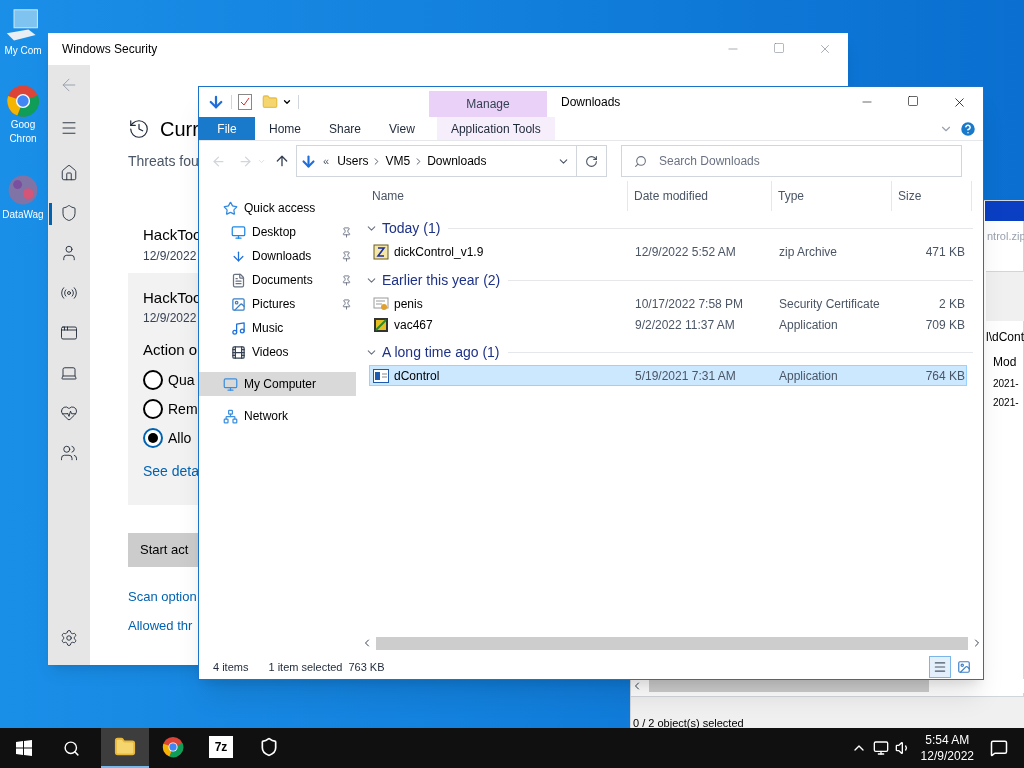  What do you see at coordinates (947, 740) in the screenshot?
I see `time-text: 5:54 AM` at bounding box center [947, 740].